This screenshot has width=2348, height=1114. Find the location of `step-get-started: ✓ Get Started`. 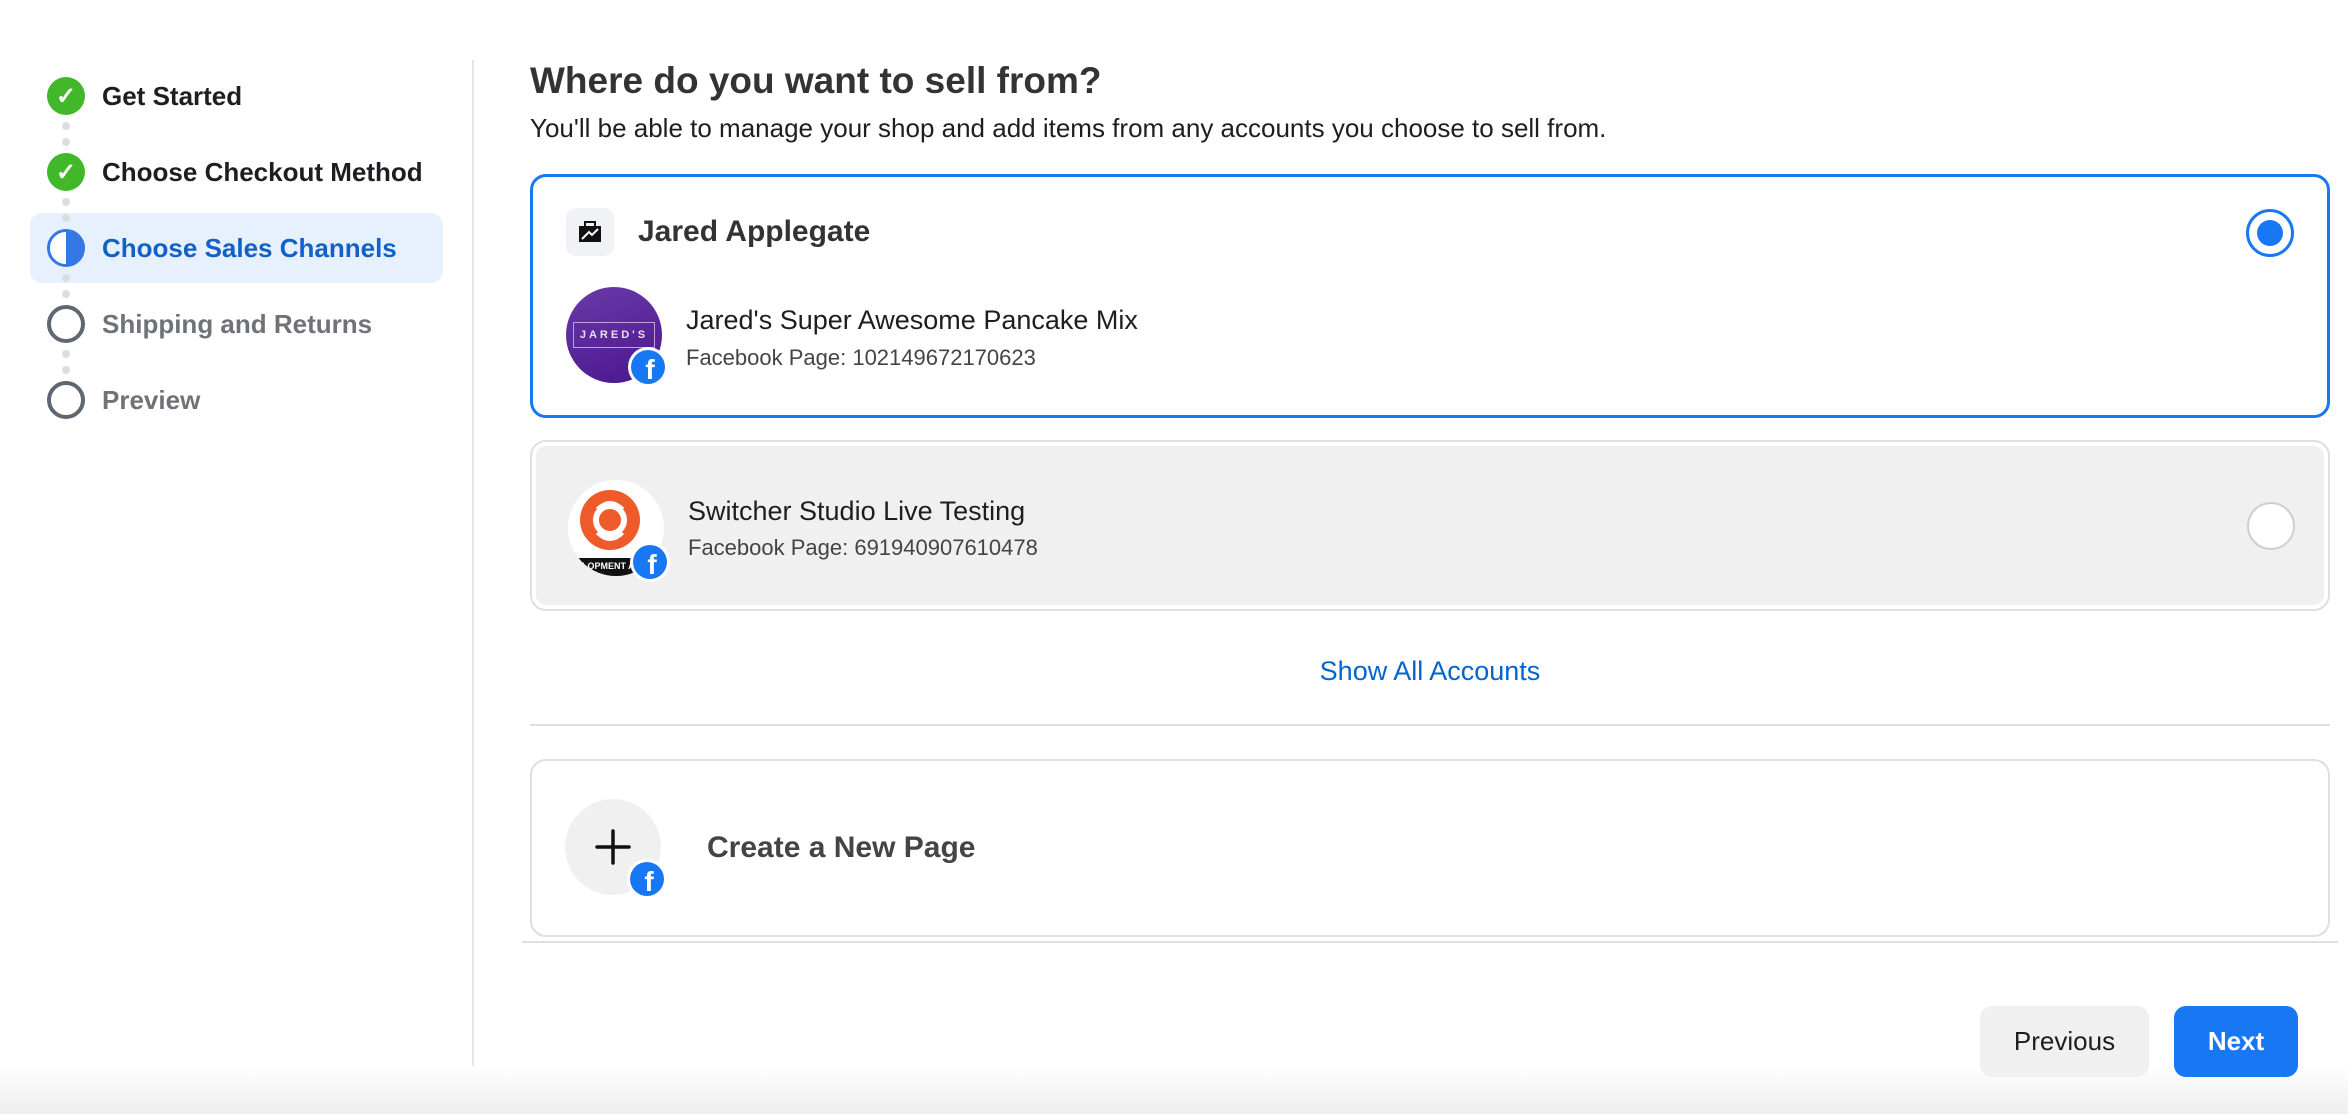

step-get-started: ✓ Get Started is located at coordinates (236, 96).